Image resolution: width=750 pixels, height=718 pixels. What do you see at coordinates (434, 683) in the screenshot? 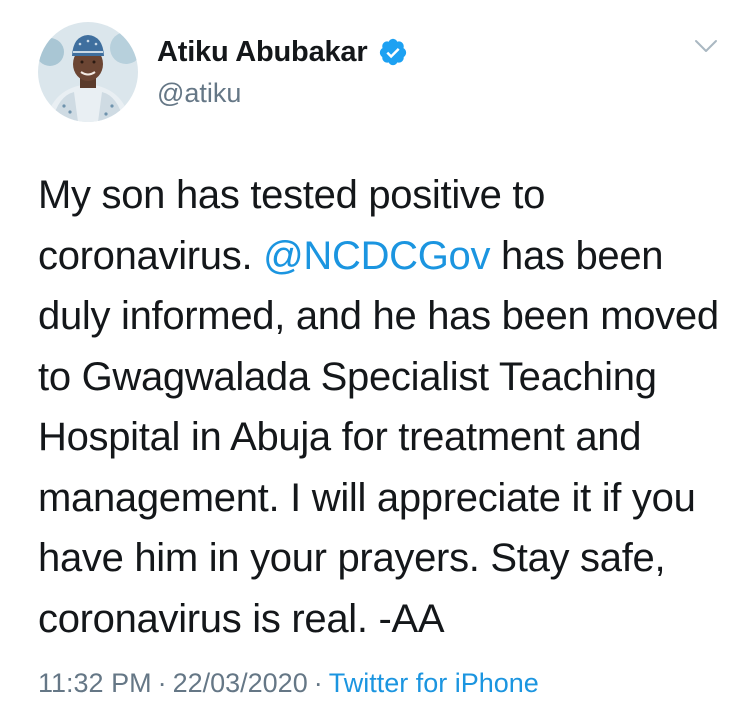
I see `tweet-source-link: Twitter for iPhone` at bounding box center [434, 683].